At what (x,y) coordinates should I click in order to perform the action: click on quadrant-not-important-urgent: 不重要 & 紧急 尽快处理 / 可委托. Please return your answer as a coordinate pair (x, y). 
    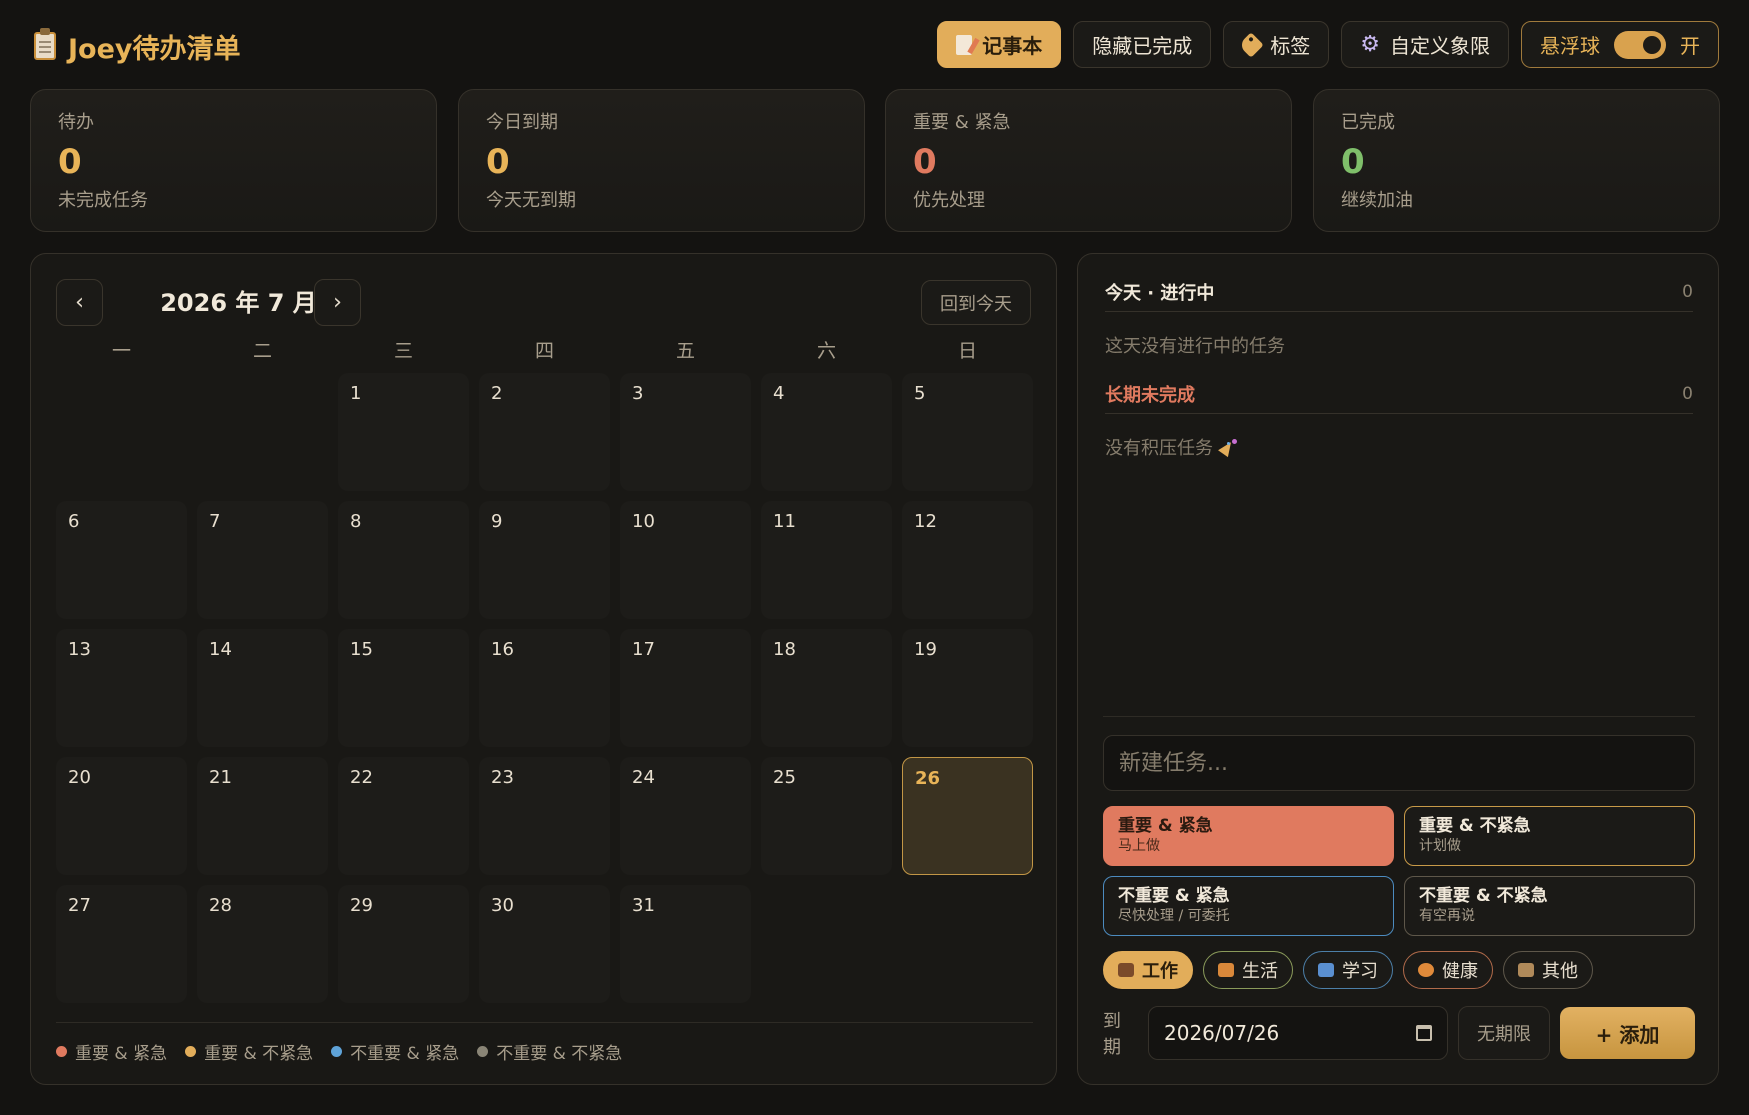
    Looking at the image, I should click on (1248, 906).